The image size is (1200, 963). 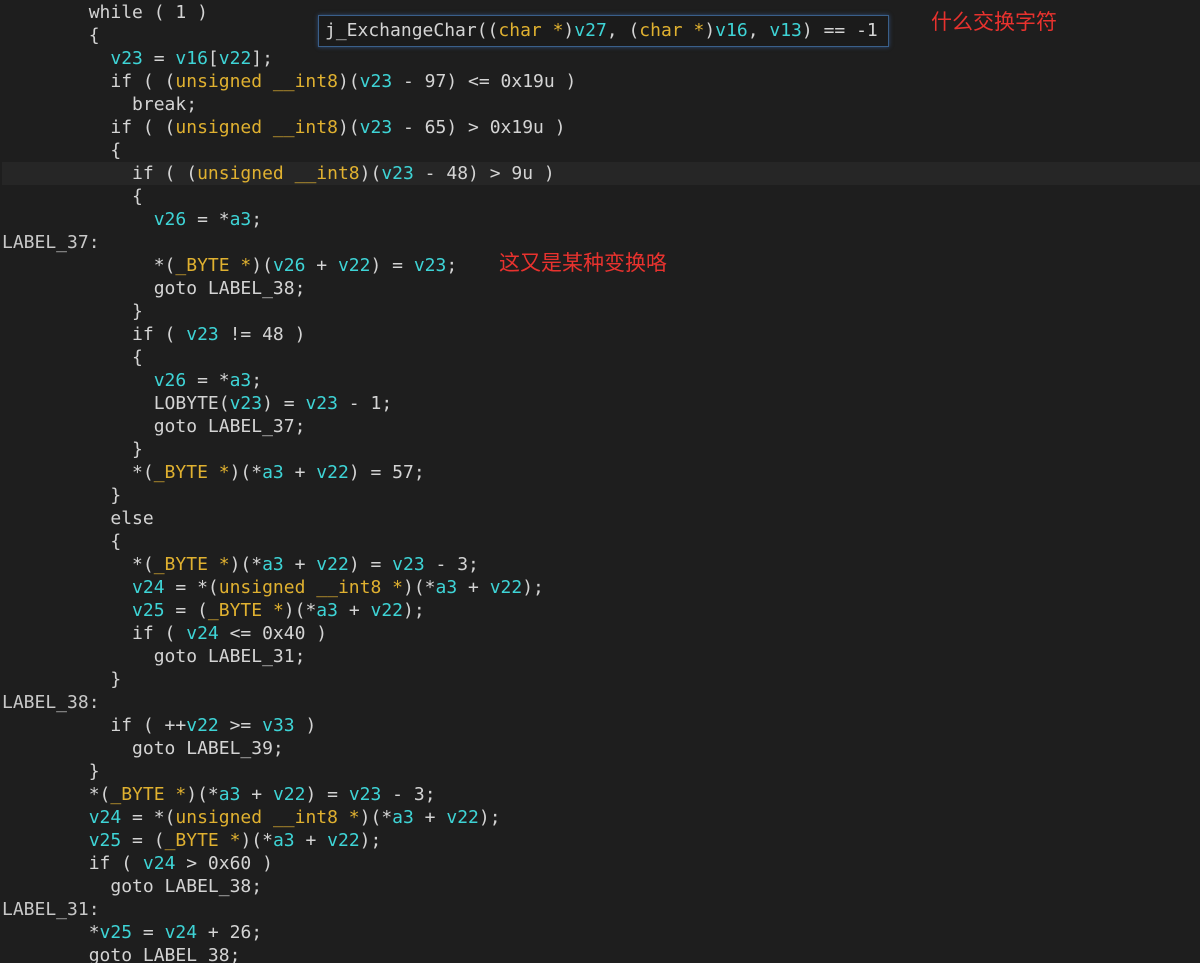 What do you see at coordinates (601, 909) in the screenshot?
I see `code-line: LABEL_31:` at bounding box center [601, 909].